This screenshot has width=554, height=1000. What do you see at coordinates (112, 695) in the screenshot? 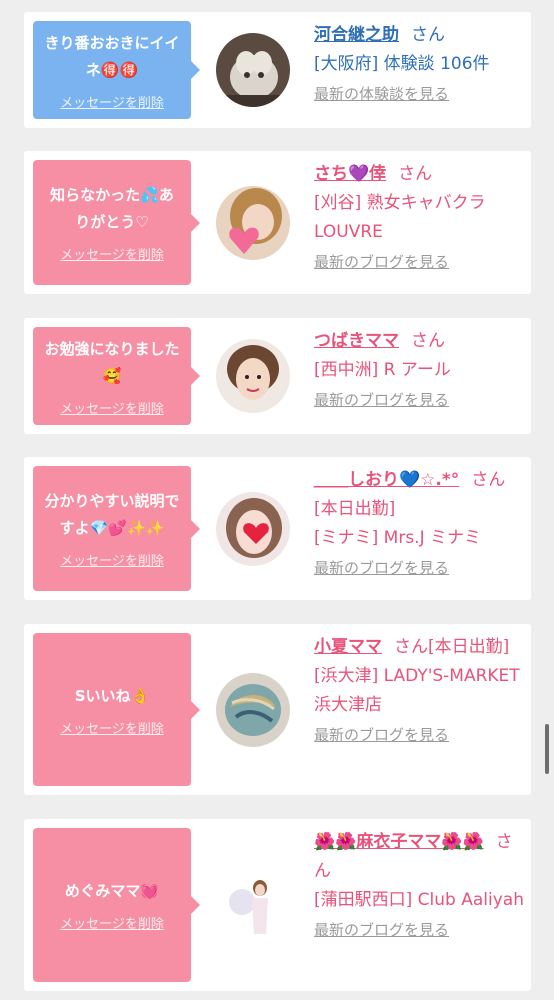
I see `message-text: Sいいね👌` at bounding box center [112, 695].